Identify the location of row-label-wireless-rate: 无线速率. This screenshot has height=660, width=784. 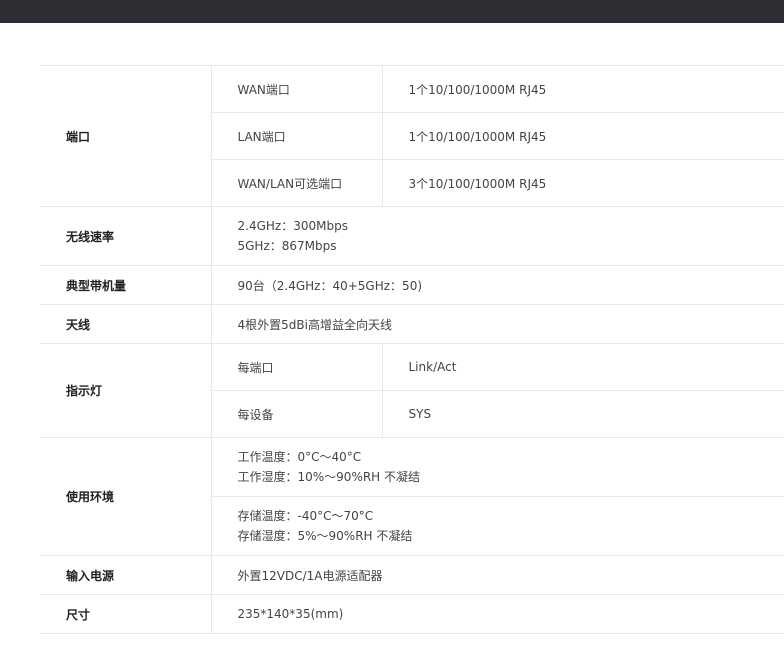
(126, 236).